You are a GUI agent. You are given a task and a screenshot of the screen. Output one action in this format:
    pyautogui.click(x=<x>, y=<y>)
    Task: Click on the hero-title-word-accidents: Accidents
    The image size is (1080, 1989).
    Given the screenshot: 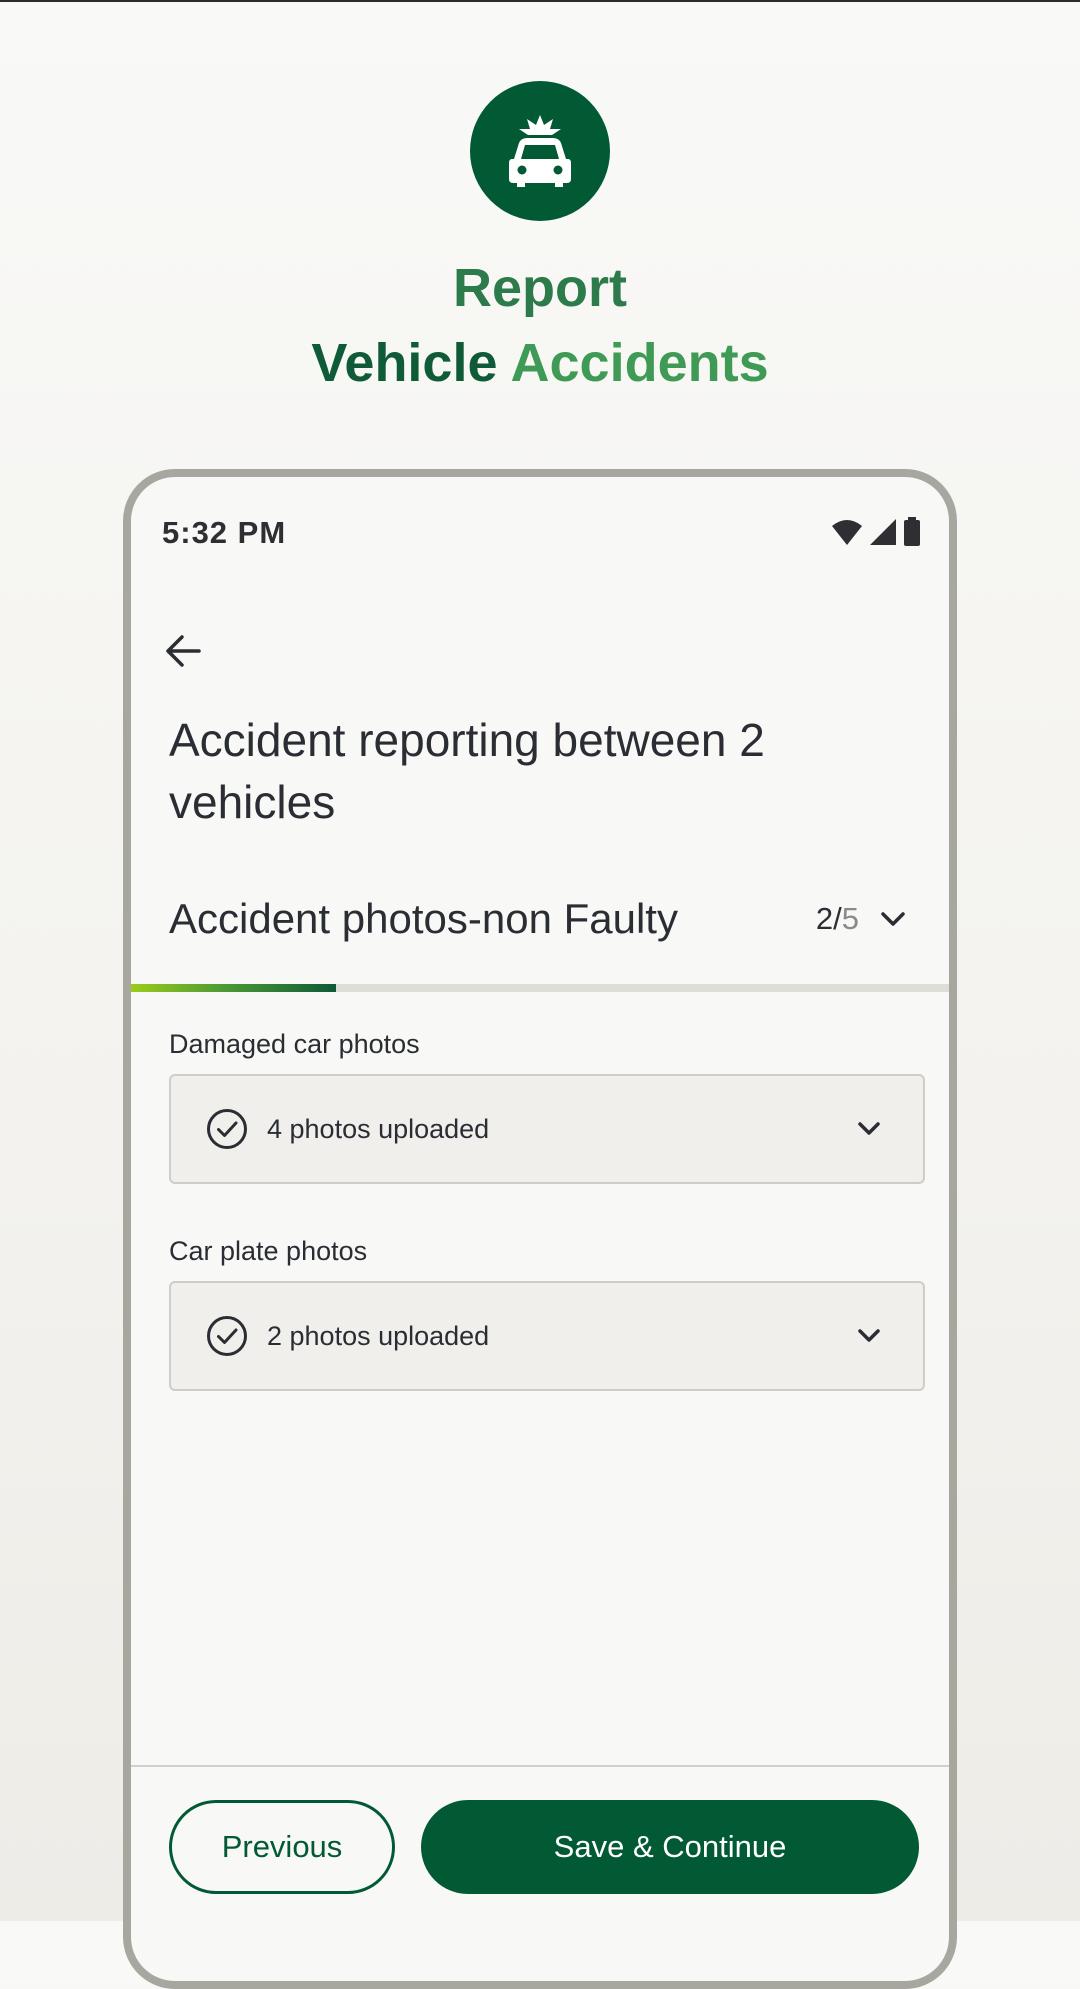 What is the action you would take?
    pyautogui.click(x=639, y=363)
    